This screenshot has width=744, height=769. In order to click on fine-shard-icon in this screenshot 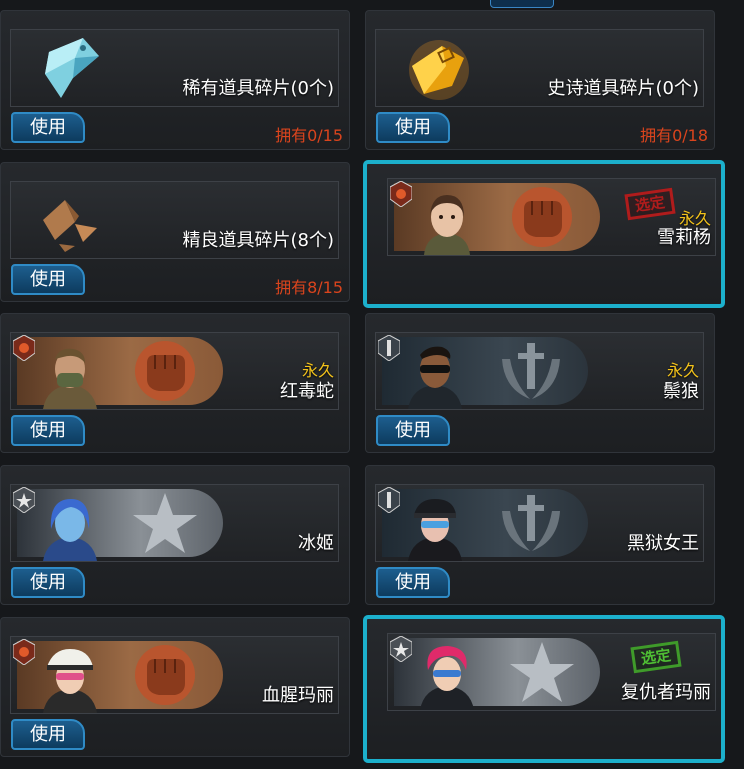, I will do `click(70, 226)`.